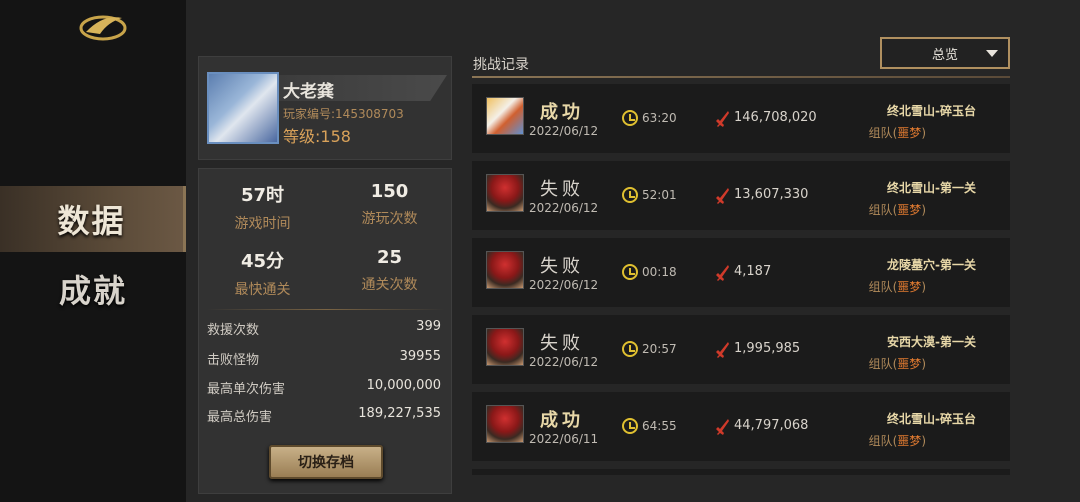  What do you see at coordinates (243, 108) in the screenshot?
I see `player-avatar` at bounding box center [243, 108].